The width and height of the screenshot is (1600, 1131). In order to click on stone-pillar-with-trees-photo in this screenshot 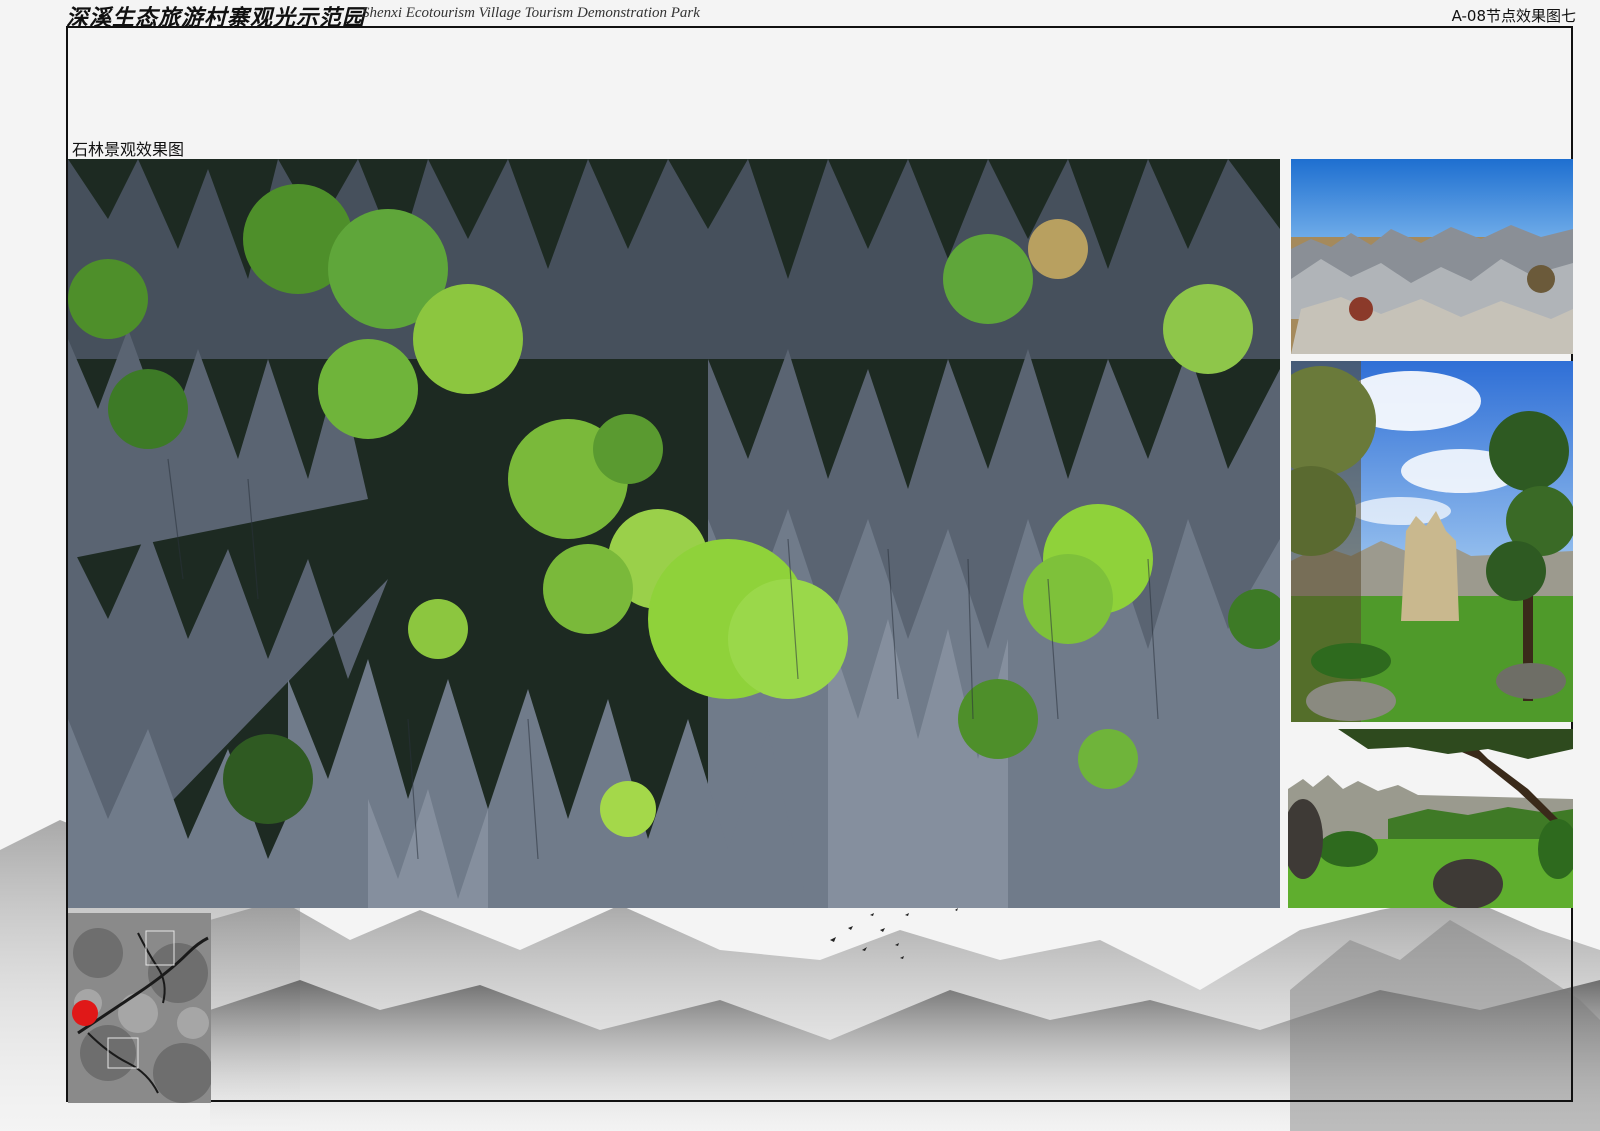, I will do `click(1432, 541)`.